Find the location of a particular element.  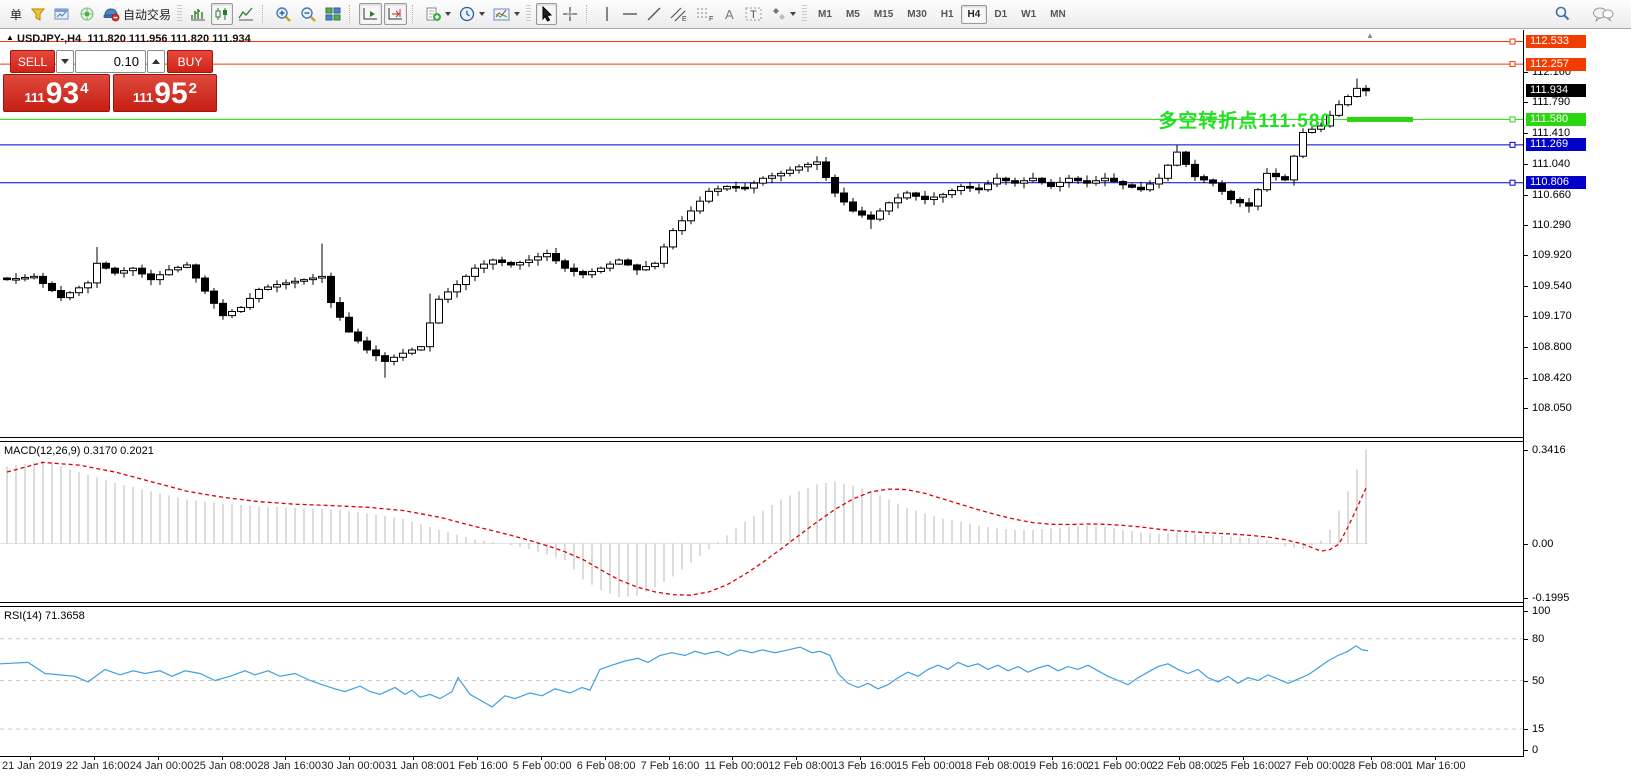

new-order-button: 单 is located at coordinates (14, 14).